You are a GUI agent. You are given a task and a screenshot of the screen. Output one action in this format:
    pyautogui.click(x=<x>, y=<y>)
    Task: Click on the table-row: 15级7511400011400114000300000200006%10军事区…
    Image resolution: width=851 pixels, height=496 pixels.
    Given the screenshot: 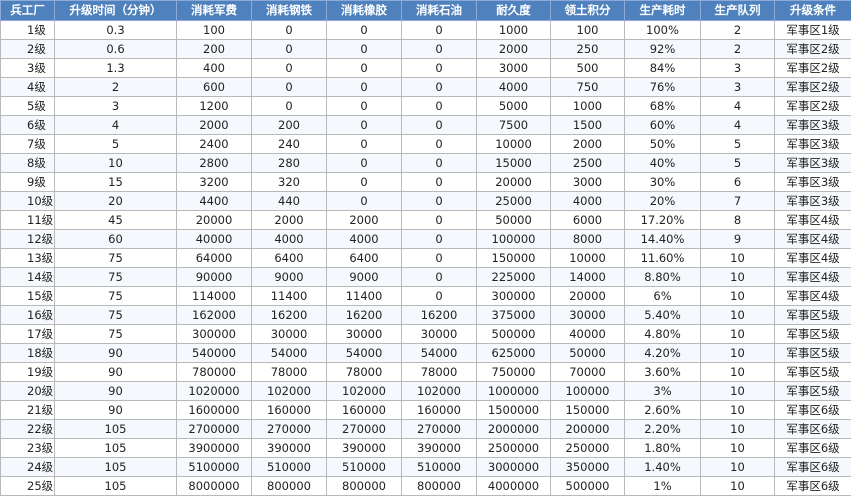 What is the action you would take?
    pyautogui.click(x=426, y=296)
    